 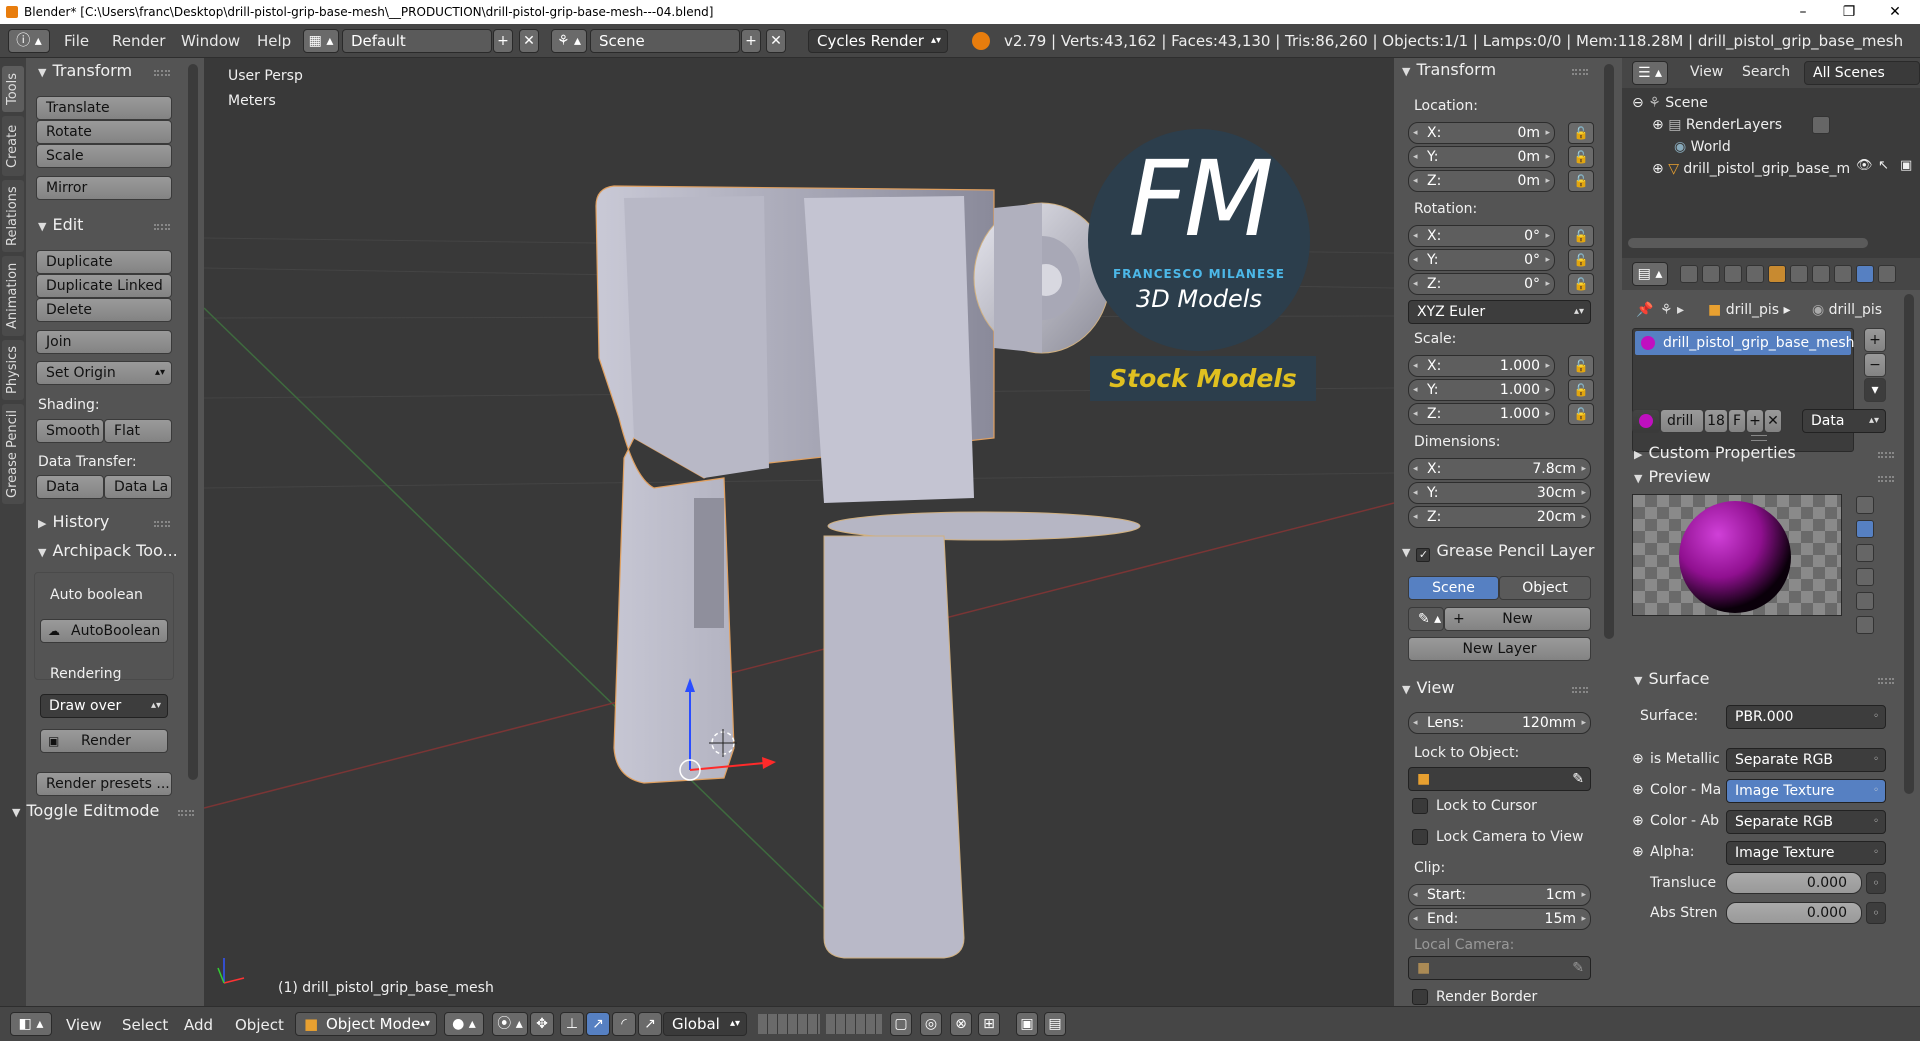 What do you see at coordinates (510, 1024) in the screenshot?
I see `pivot-point-icon: ⦿ ▴` at bounding box center [510, 1024].